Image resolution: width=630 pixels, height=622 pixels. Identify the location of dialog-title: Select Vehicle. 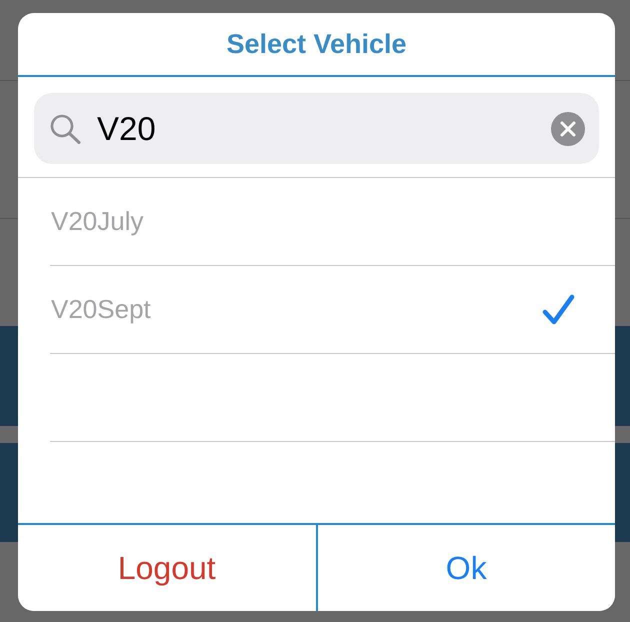
(316, 44).